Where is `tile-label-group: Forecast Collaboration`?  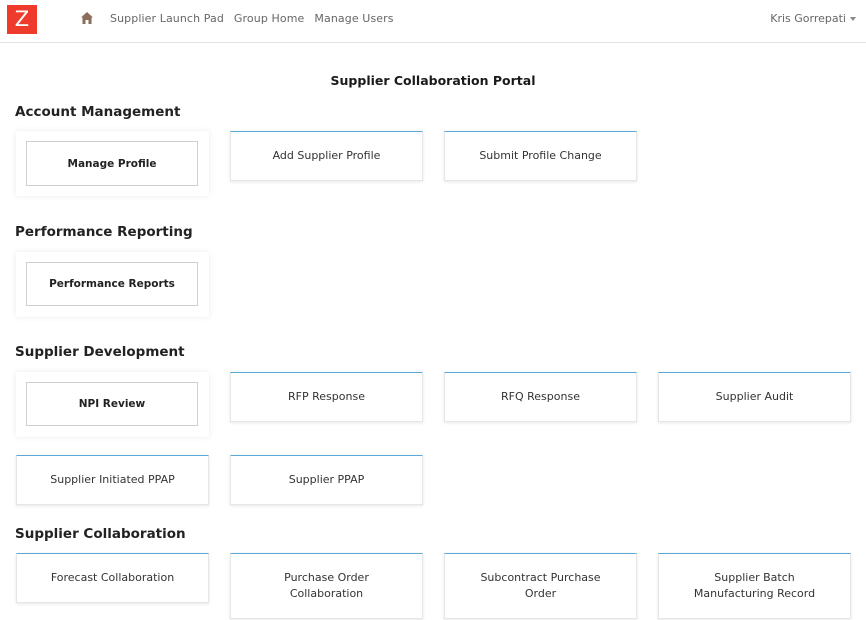 tile-label-group: Forecast Collaboration is located at coordinates (112, 578).